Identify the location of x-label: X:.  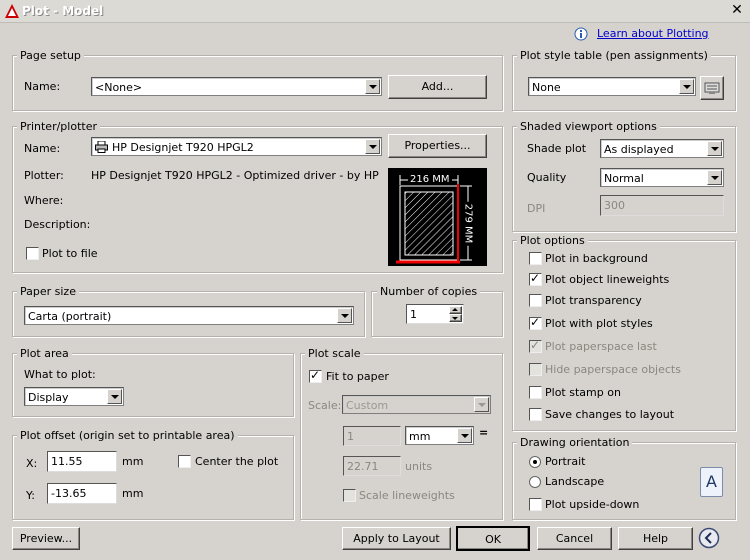
(32, 463).